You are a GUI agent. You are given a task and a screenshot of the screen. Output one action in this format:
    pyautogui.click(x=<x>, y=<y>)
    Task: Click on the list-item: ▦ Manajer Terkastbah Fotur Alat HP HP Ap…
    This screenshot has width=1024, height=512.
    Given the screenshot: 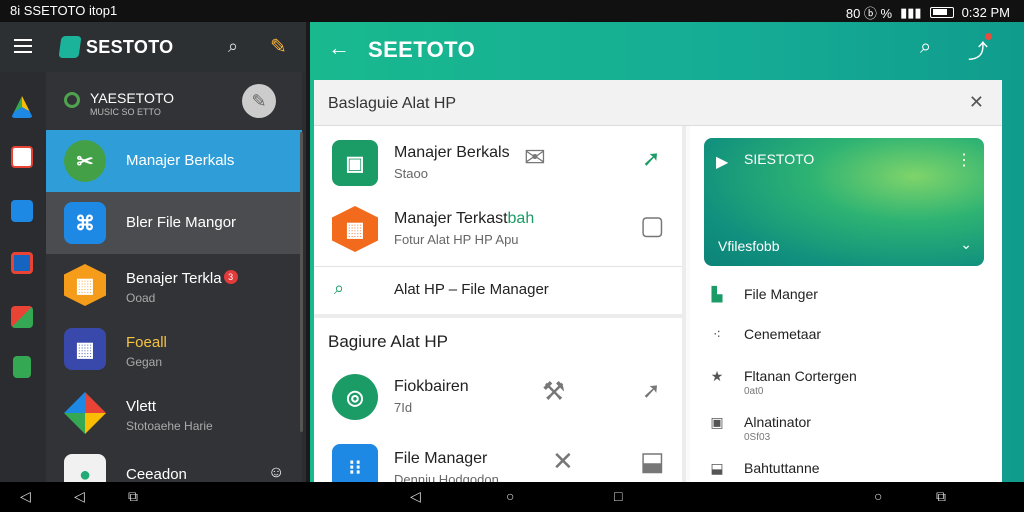 What is the action you would take?
    pyautogui.click(x=498, y=230)
    